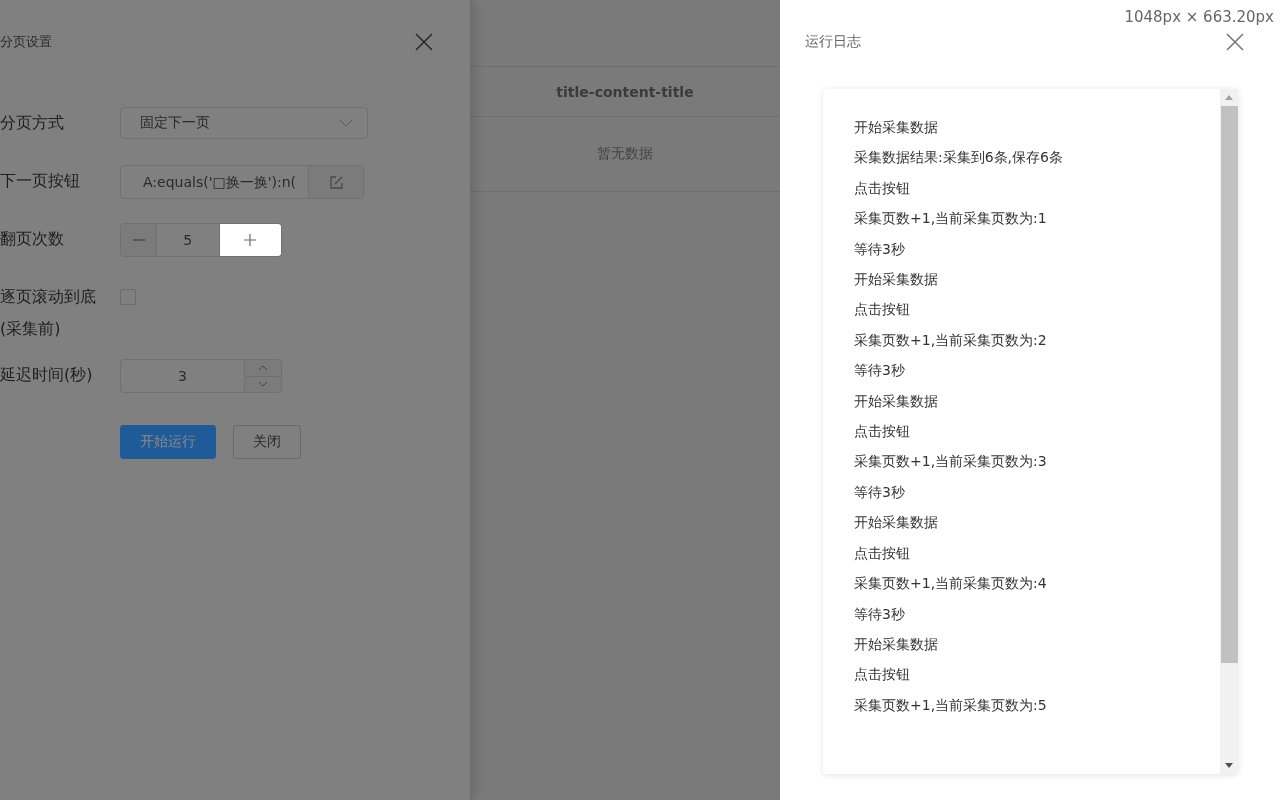 This screenshot has width=1280, height=800. Describe the element at coordinates (168, 442) in the screenshot. I see `run-button: 开始运行` at that location.